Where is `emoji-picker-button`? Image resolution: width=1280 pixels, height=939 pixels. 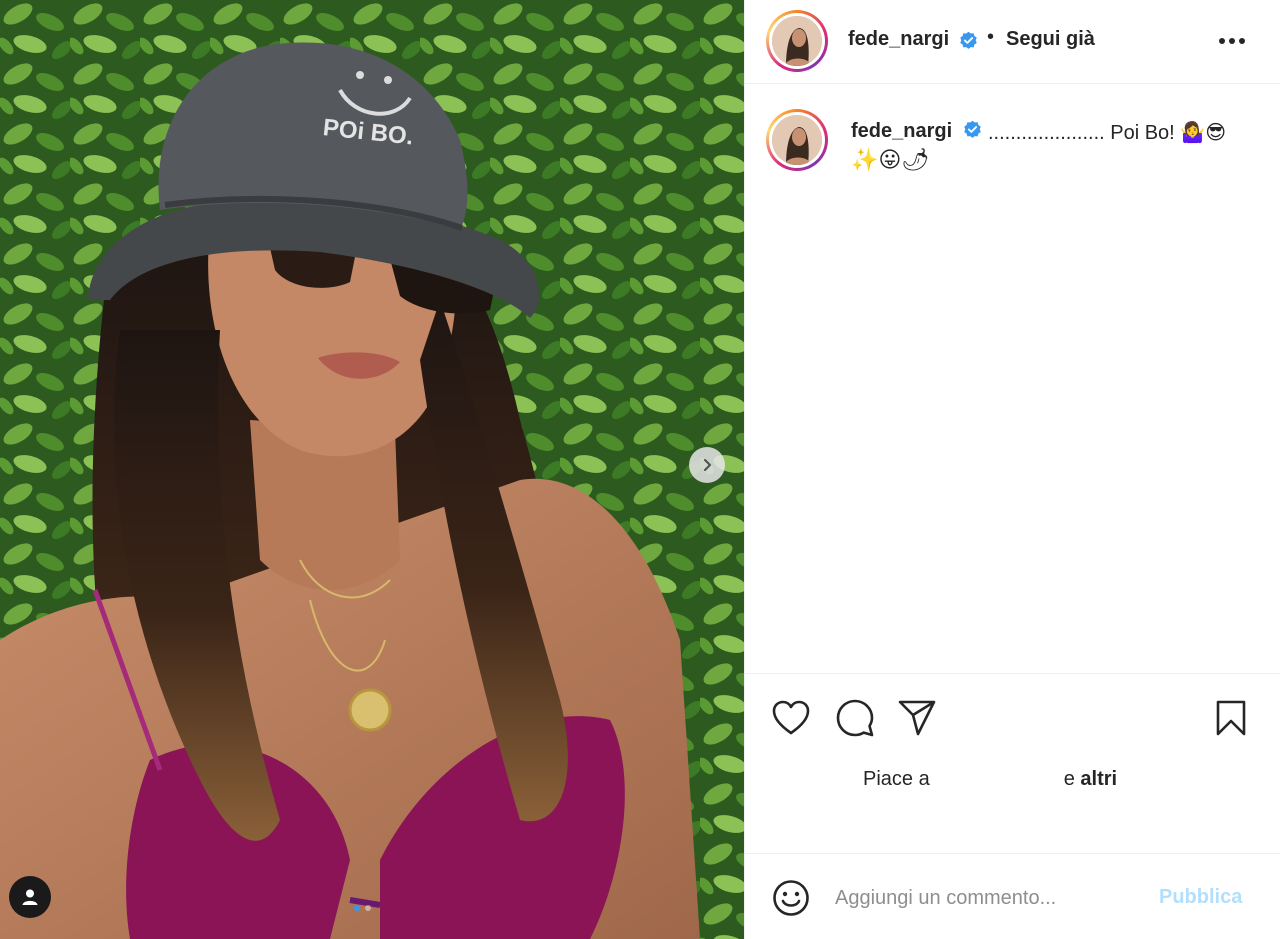
emoji-picker-button is located at coordinates (791, 898).